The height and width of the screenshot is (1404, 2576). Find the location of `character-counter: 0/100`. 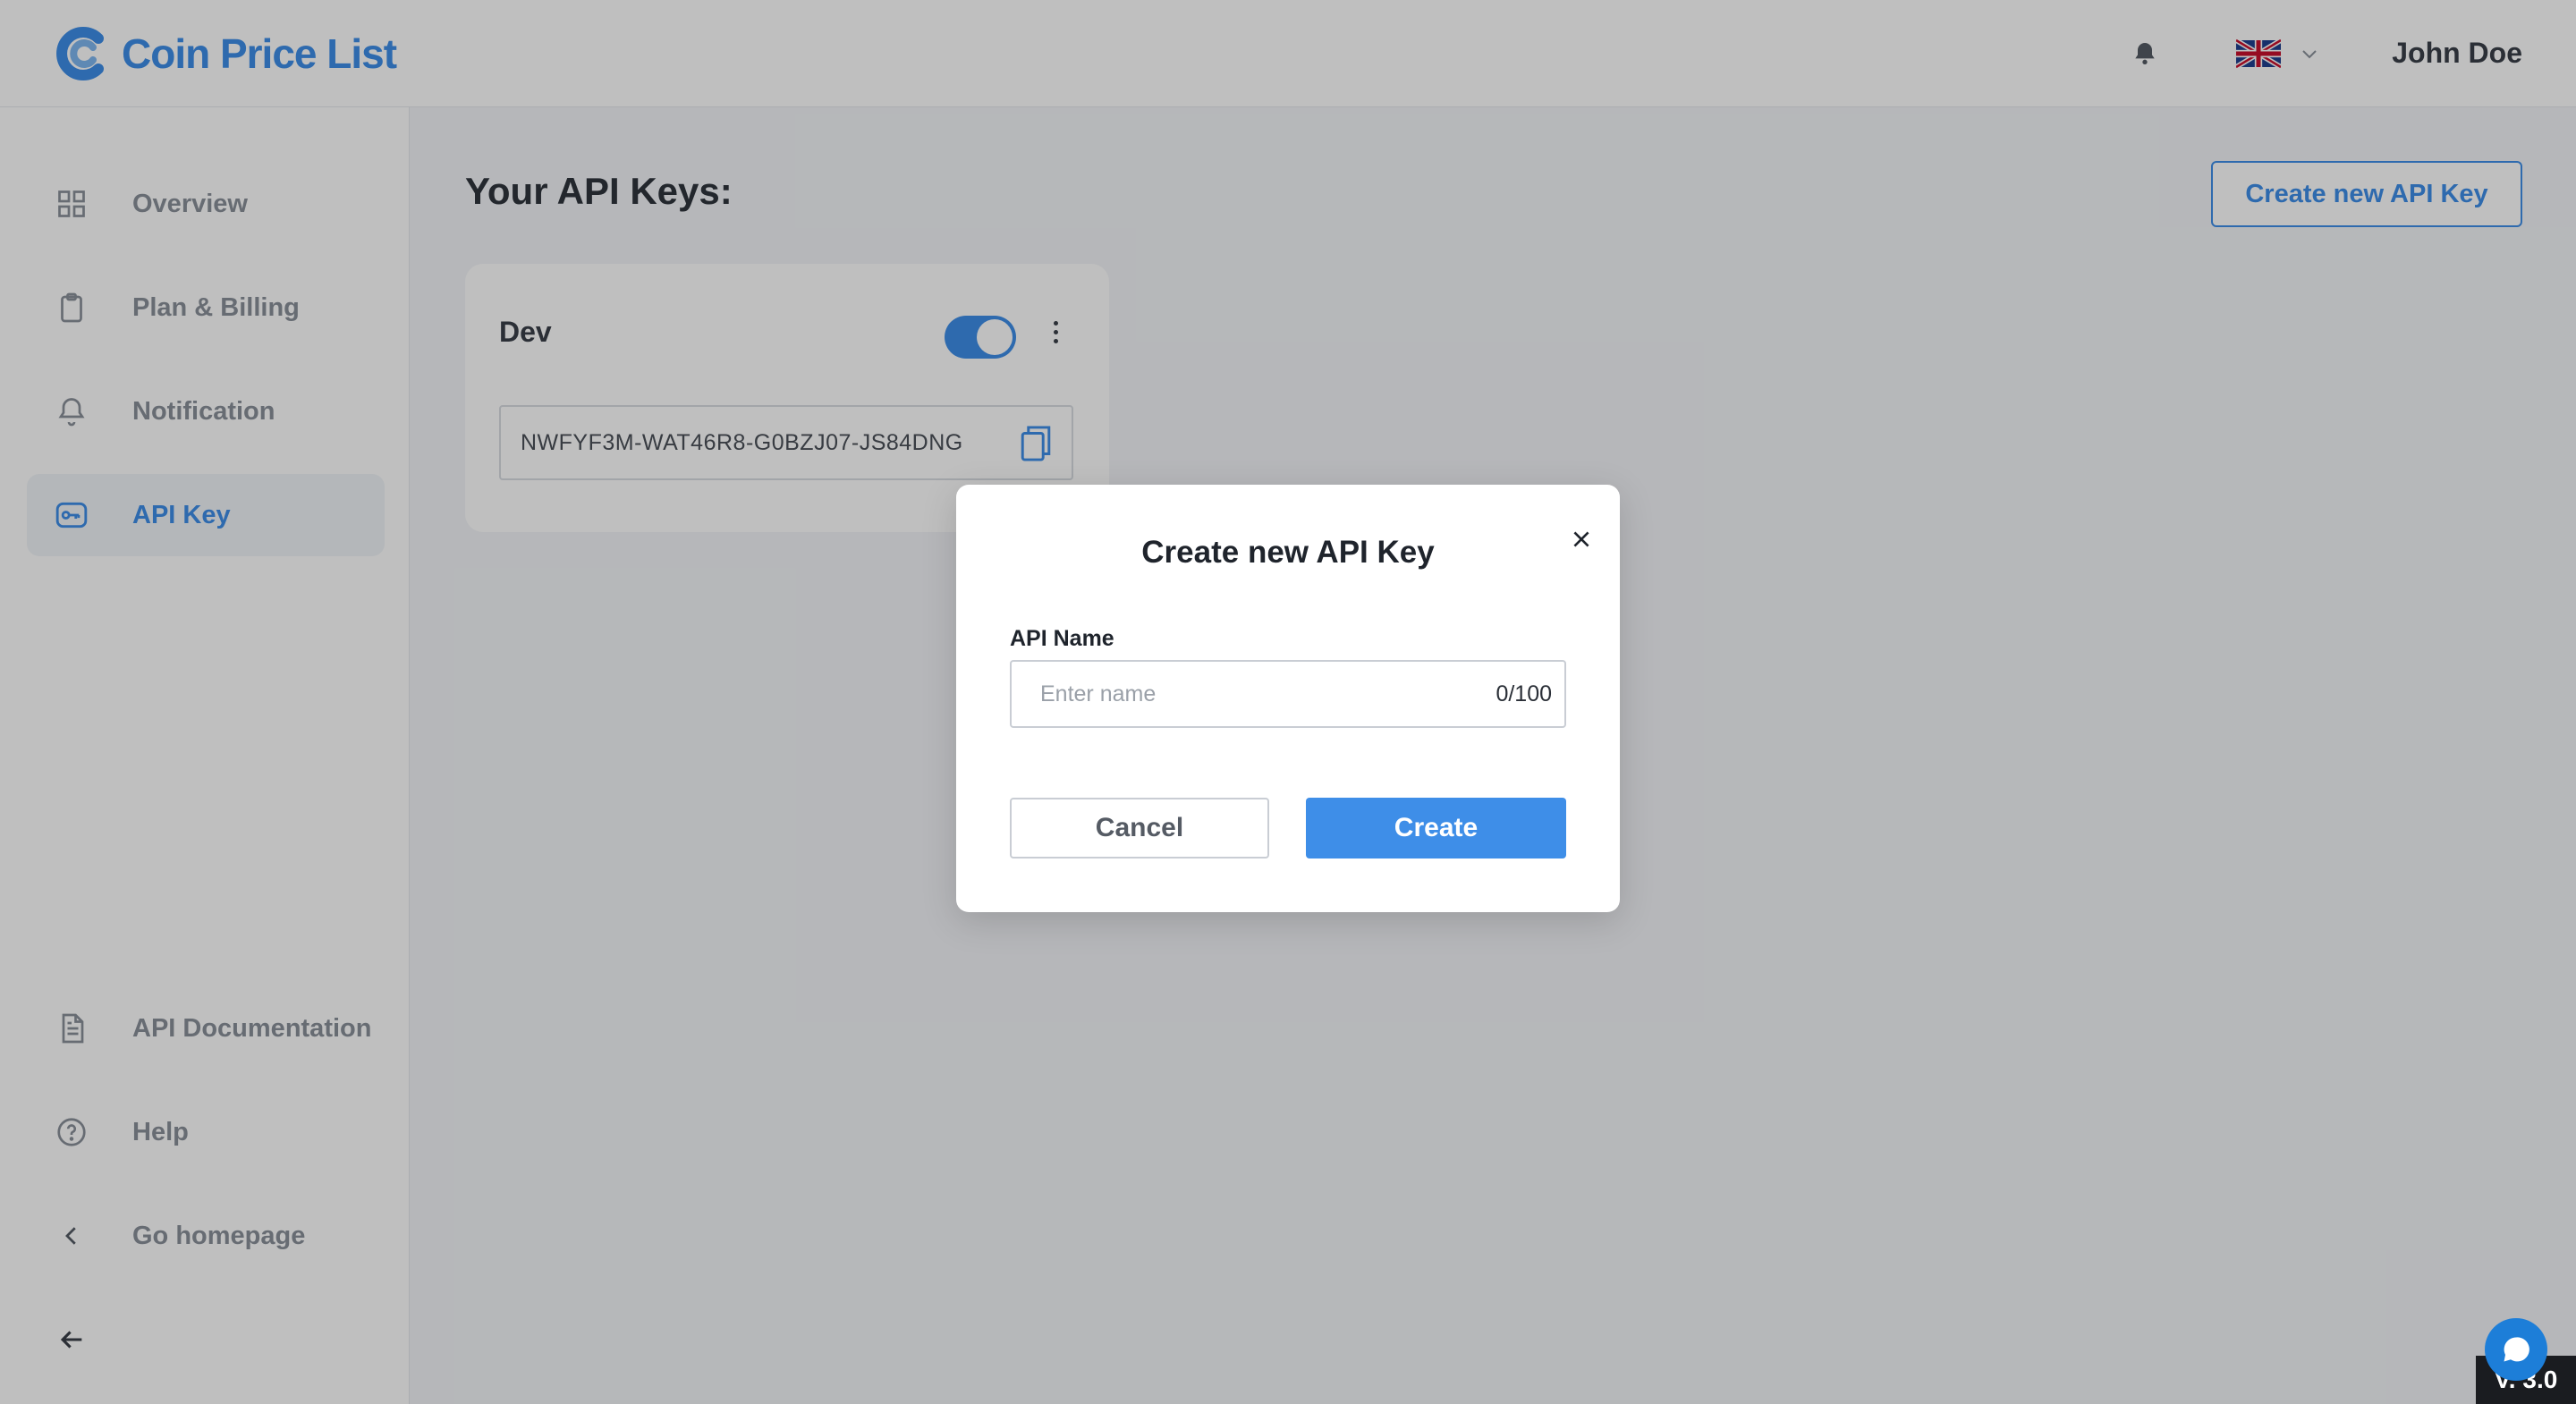

character-counter: 0/100 is located at coordinates (1524, 694).